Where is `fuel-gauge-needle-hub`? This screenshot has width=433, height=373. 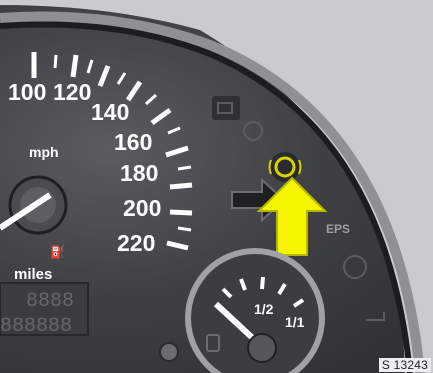 fuel-gauge-needle-hub is located at coordinates (262, 348).